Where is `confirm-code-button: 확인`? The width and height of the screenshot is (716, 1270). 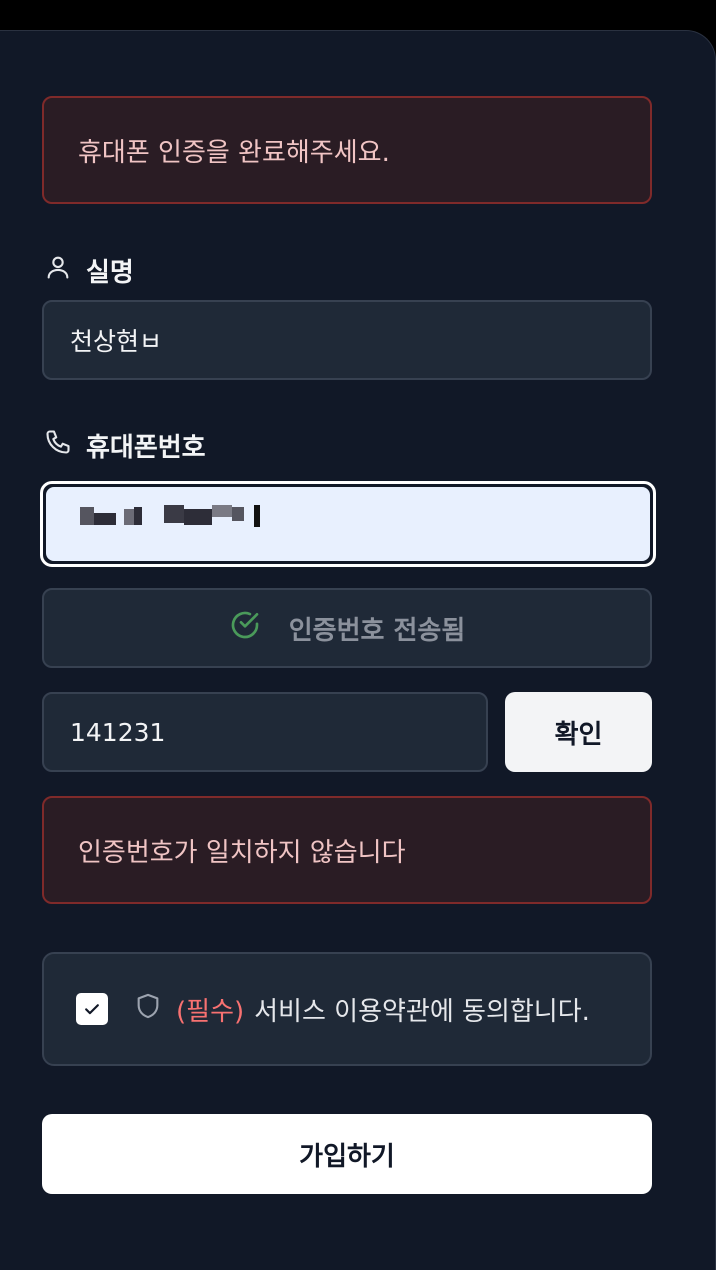
confirm-code-button: 확인 is located at coordinates (578, 732).